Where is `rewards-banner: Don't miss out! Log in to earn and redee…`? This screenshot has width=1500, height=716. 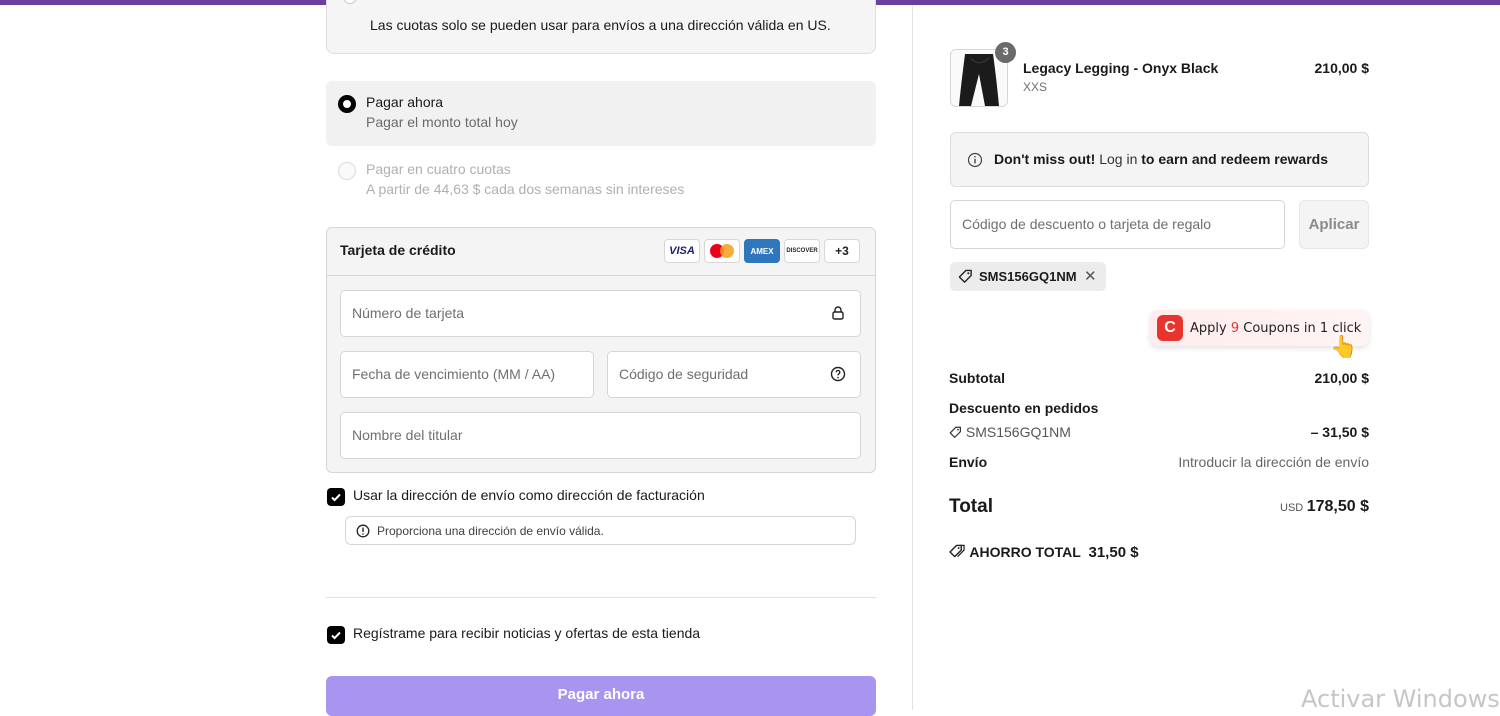
rewards-banner: Don't miss out! Log in to earn and redee… is located at coordinates (1159, 159).